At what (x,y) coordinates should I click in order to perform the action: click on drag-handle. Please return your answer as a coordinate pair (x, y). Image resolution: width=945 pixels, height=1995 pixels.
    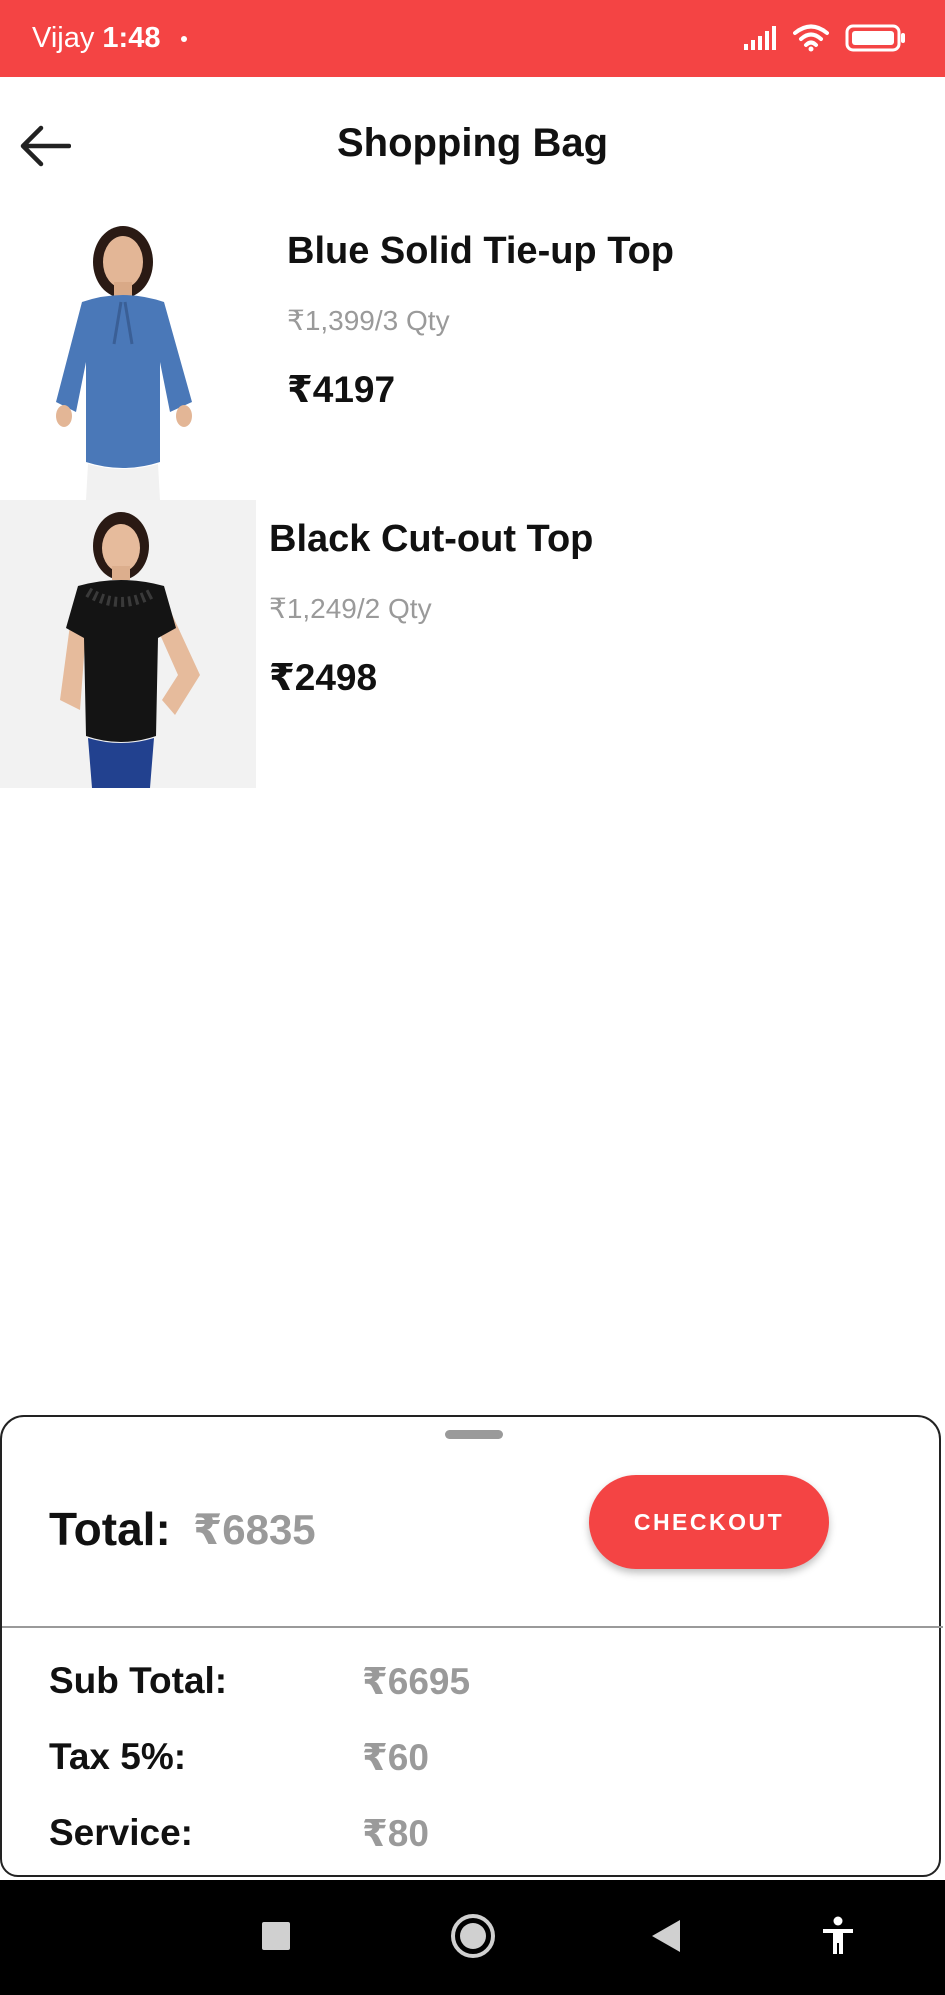
    Looking at the image, I should click on (474, 1434).